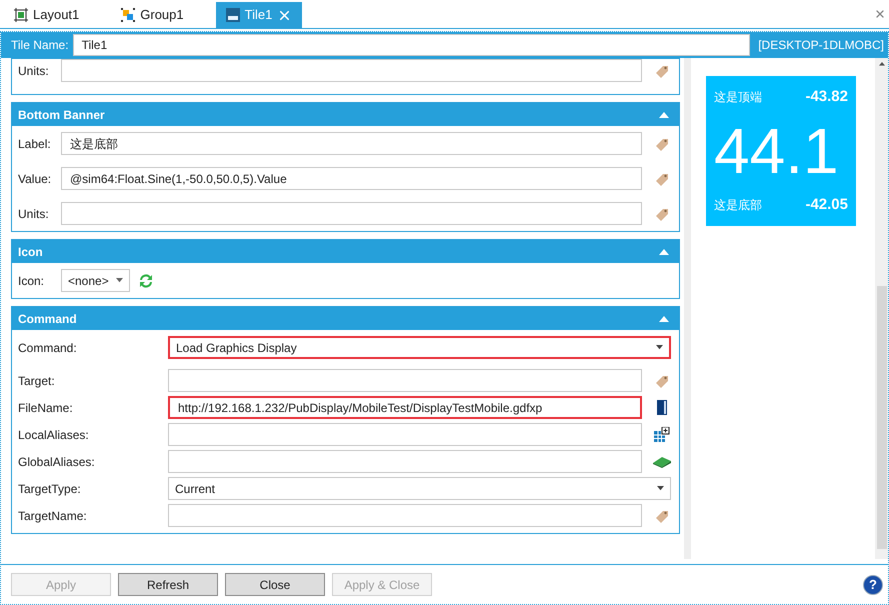  Describe the element at coordinates (48, 319) in the screenshot. I see `section-title: Command` at that location.